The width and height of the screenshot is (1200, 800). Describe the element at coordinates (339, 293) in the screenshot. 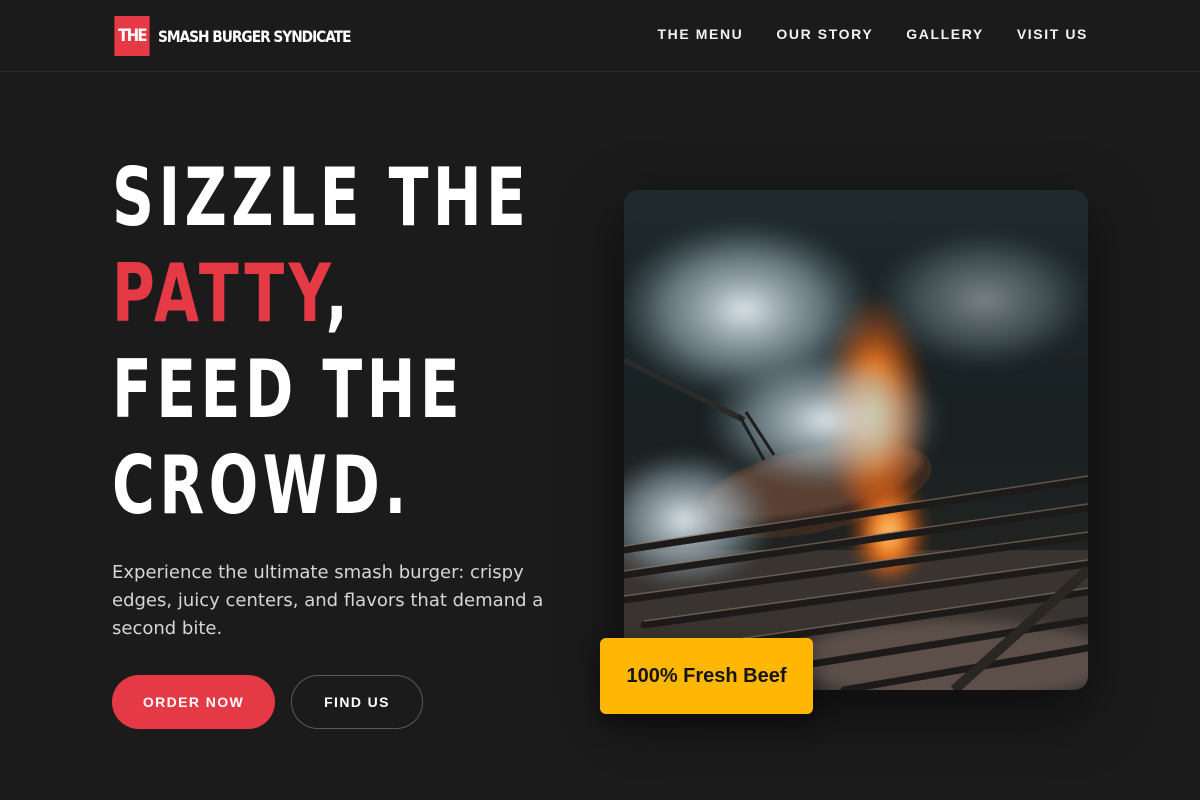

I see `headline-comma: ,` at that location.